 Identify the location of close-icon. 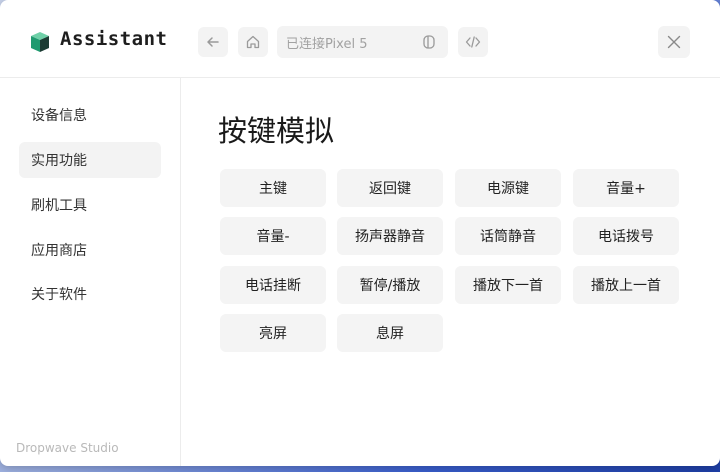
(674, 42).